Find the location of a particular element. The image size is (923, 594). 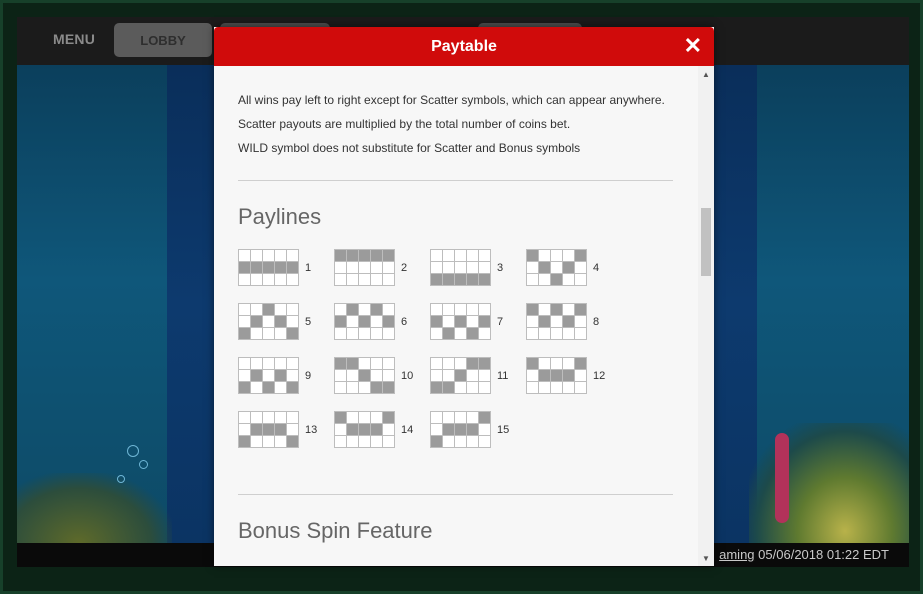

payline-number: 11 is located at coordinates (503, 375).